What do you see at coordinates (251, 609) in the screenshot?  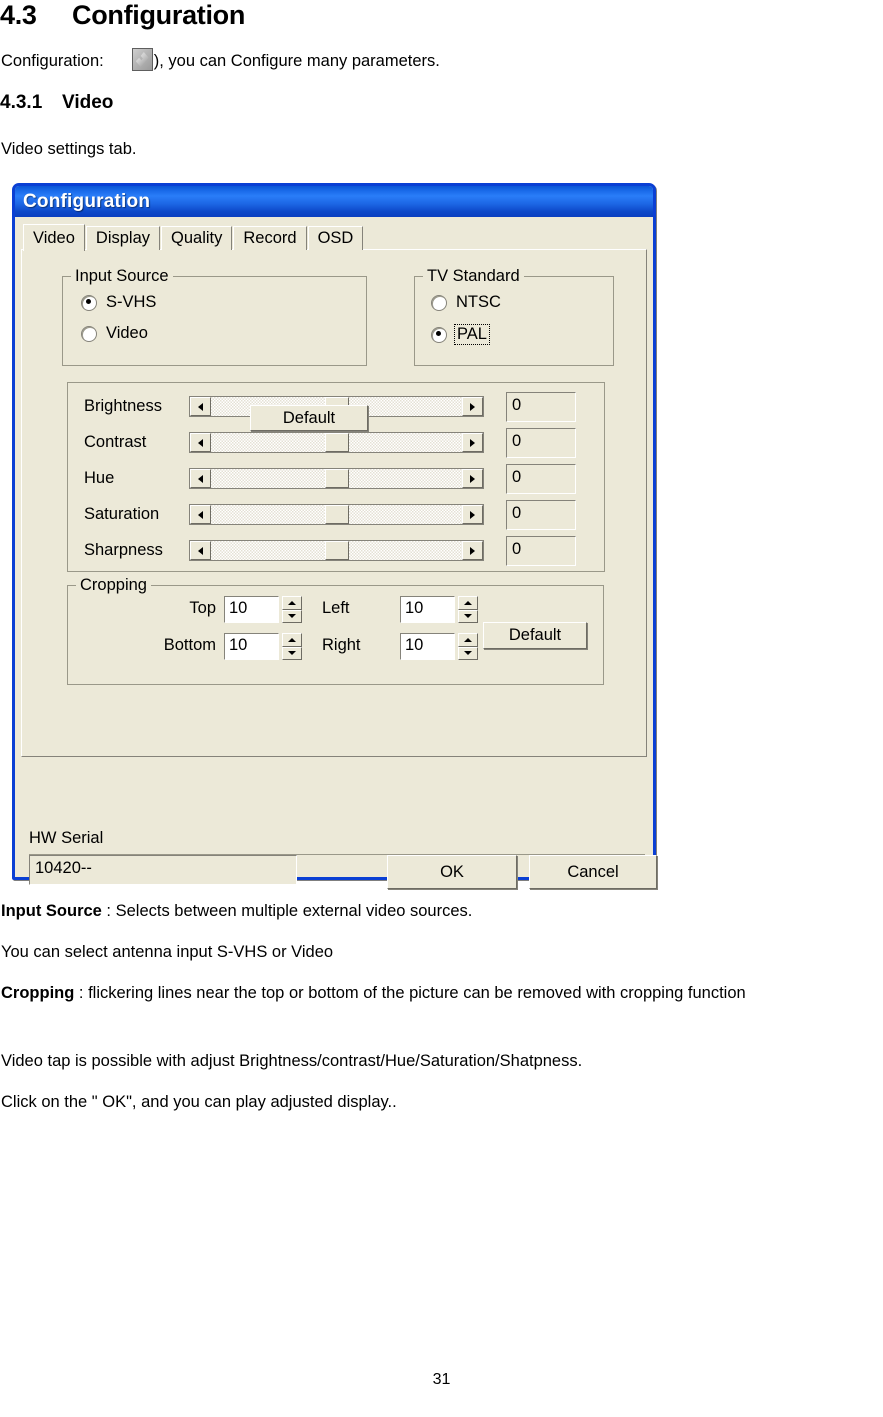 I see `crop-top-input: 10` at bounding box center [251, 609].